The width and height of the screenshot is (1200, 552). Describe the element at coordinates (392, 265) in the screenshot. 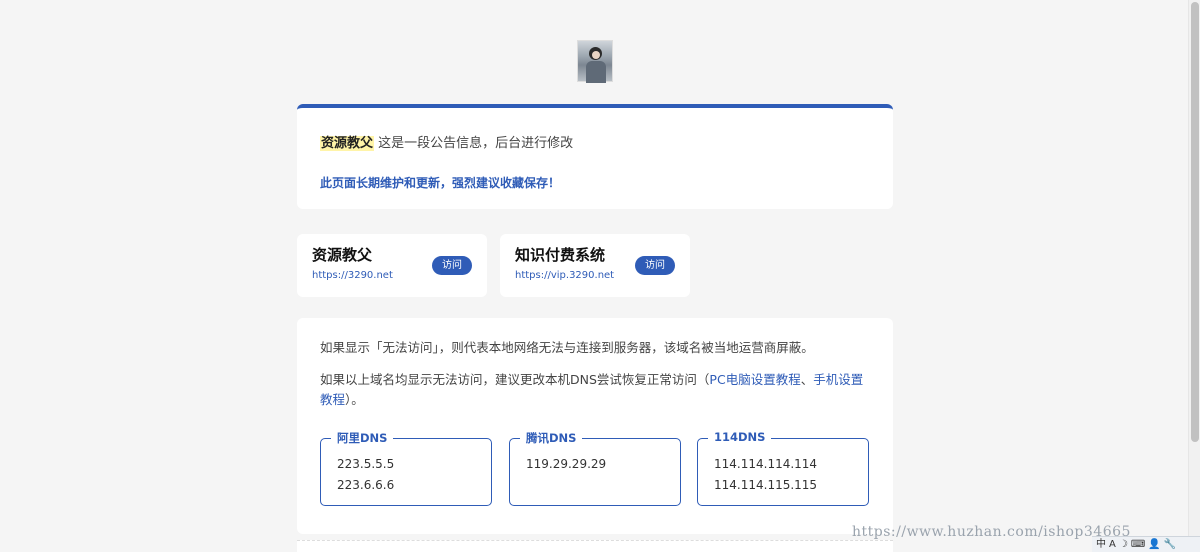

I see `site-card-1: 资源教父 https://3290.net 访问` at that location.